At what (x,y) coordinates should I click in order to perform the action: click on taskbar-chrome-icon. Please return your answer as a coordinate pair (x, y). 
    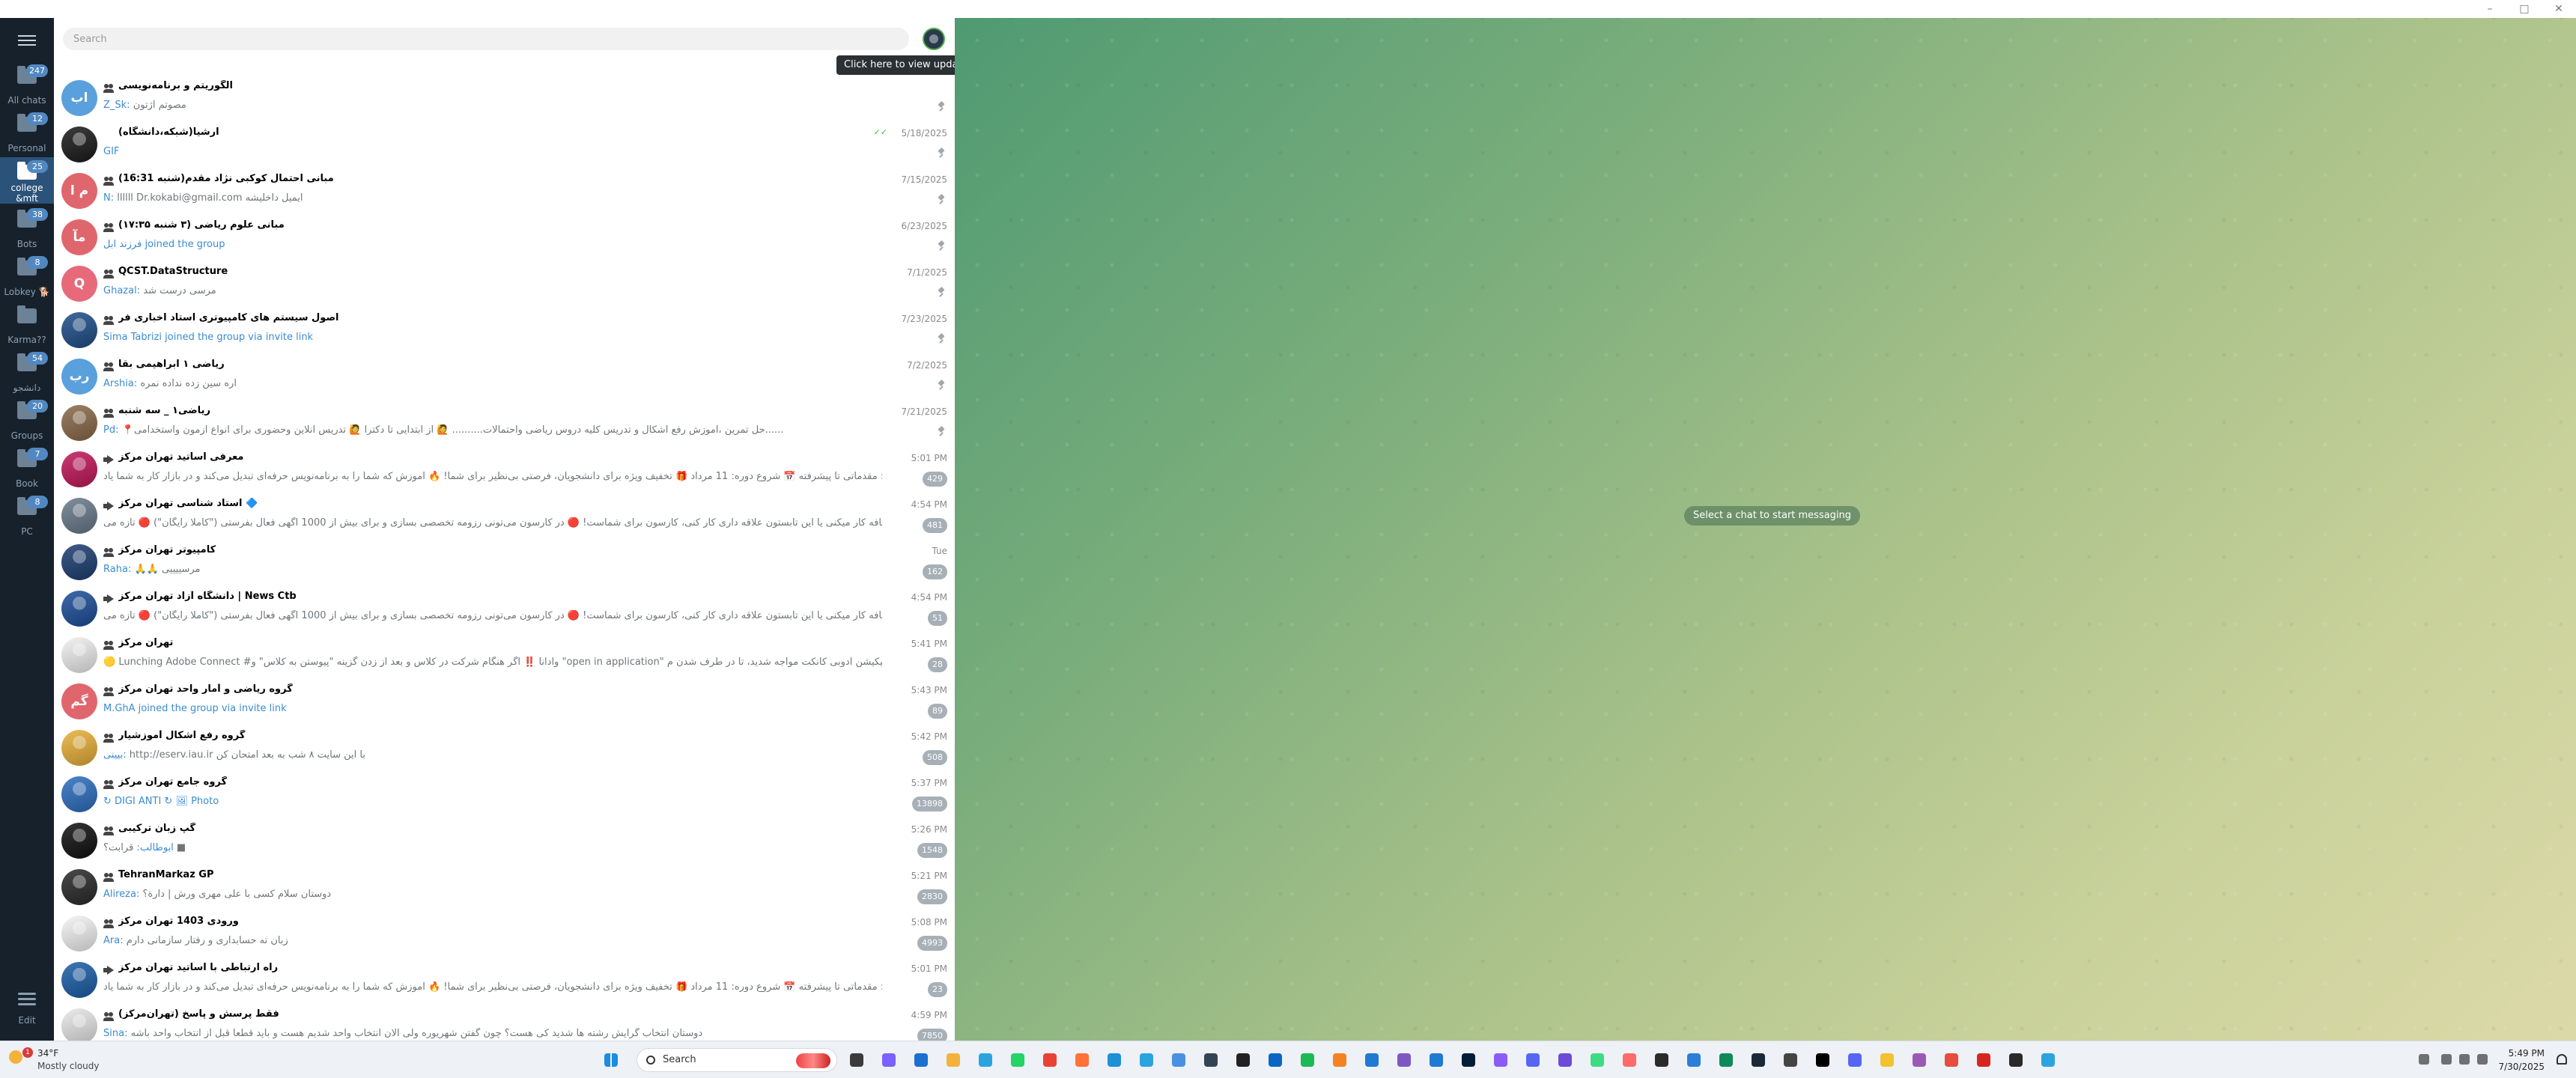
    Looking at the image, I should click on (1050, 1060).